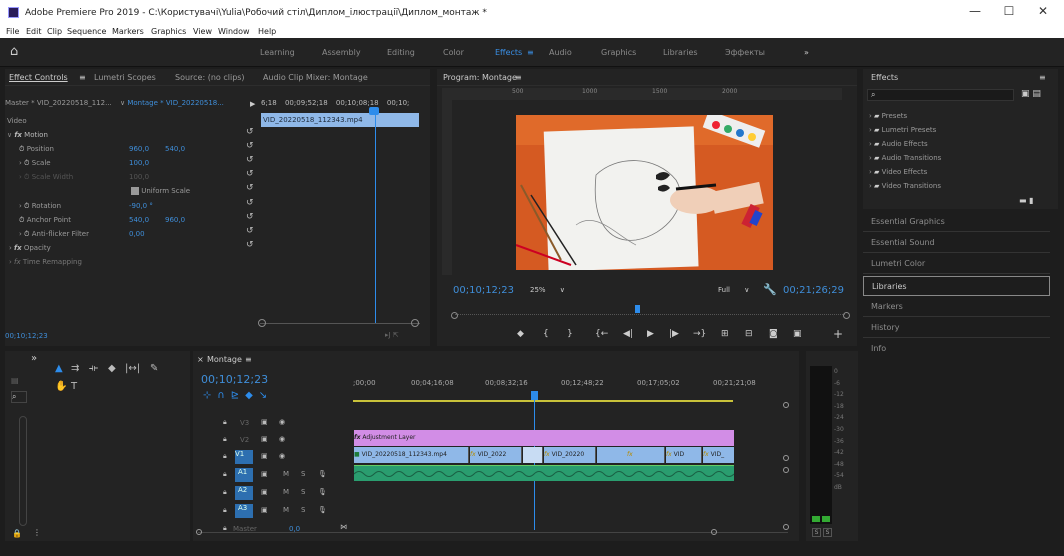 The width and height of the screenshot is (1064, 556). What do you see at coordinates (224, 359) in the screenshot?
I see `tab-montage: Montage` at bounding box center [224, 359].